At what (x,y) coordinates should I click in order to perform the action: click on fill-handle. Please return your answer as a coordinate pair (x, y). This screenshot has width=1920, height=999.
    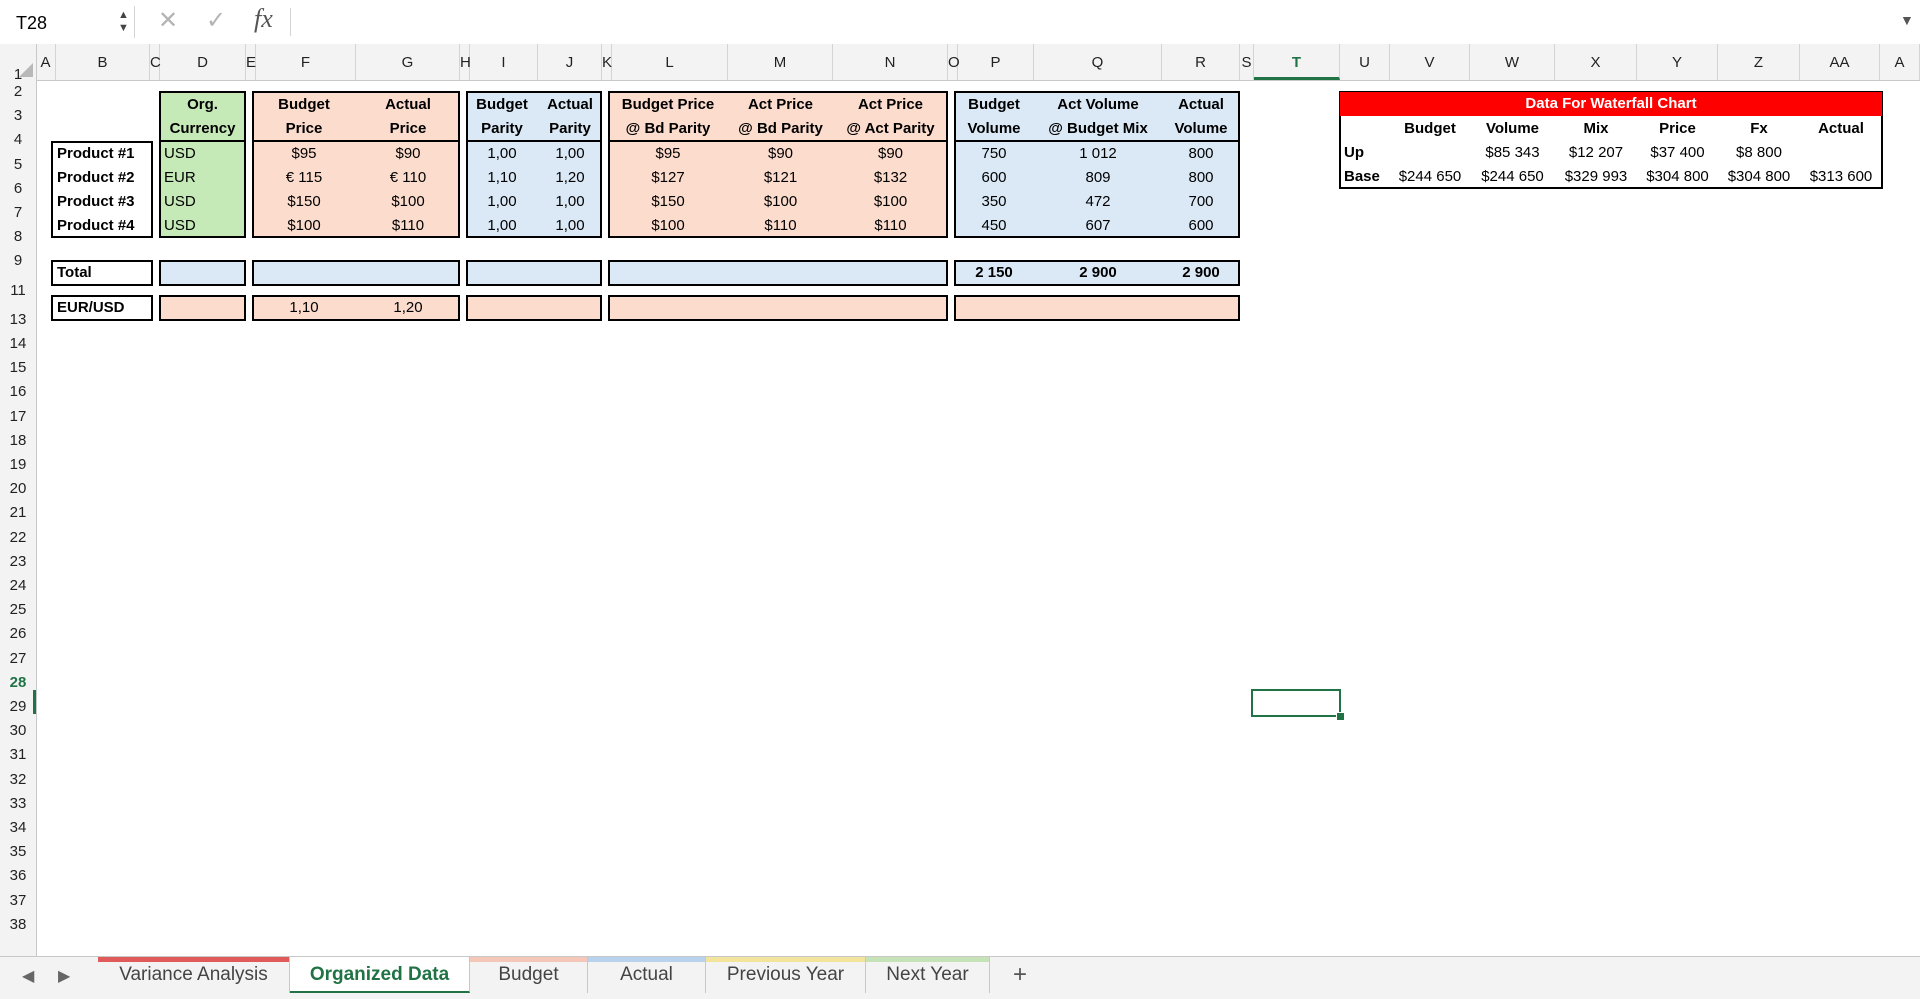
    Looking at the image, I should click on (1340, 716).